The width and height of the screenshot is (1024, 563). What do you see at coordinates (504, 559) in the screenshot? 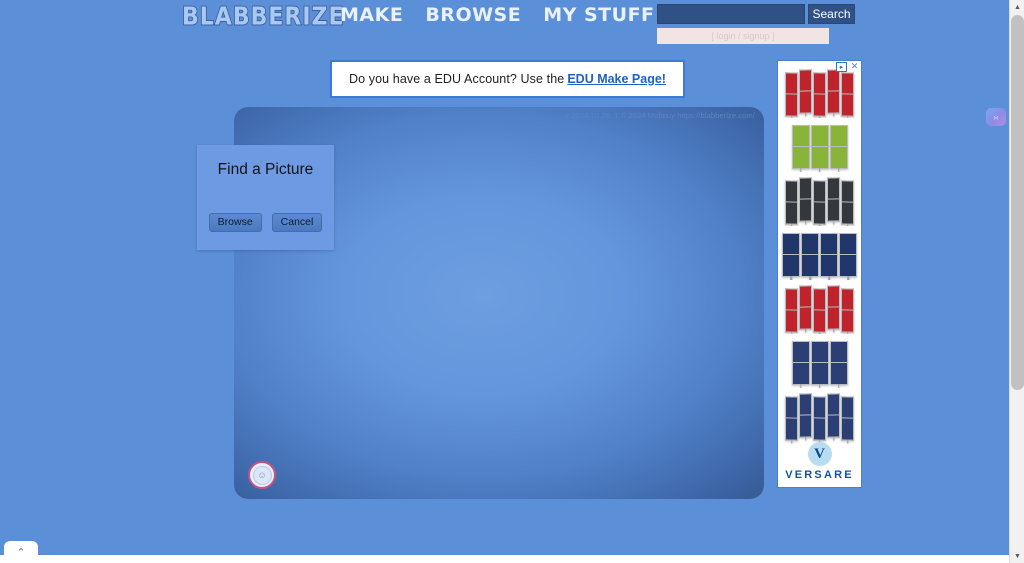
I see `bottom-strip` at bounding box center [504, 559].